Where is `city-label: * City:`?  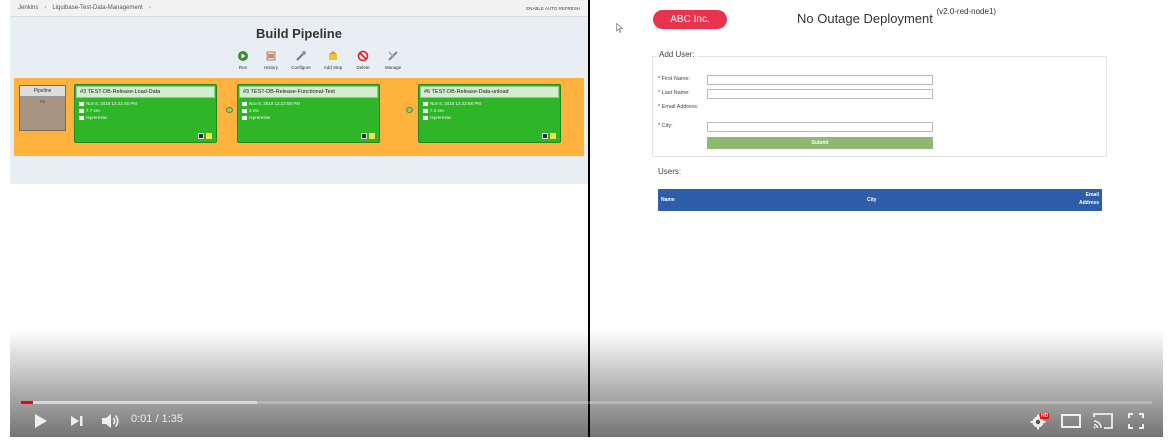
city-label: * City: is located at coordinates (665, 126).